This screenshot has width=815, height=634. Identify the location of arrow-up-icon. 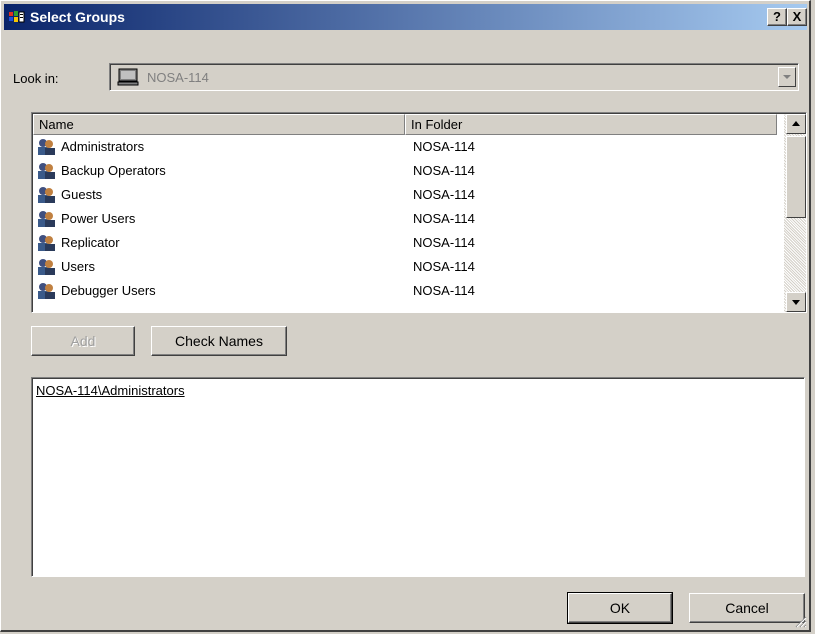
(796, 123).